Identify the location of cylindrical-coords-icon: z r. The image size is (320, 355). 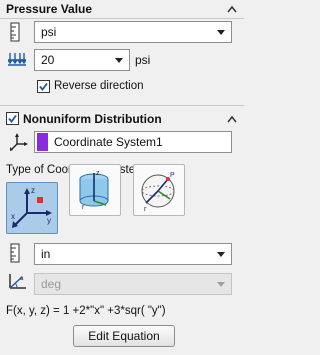
(94, 190).